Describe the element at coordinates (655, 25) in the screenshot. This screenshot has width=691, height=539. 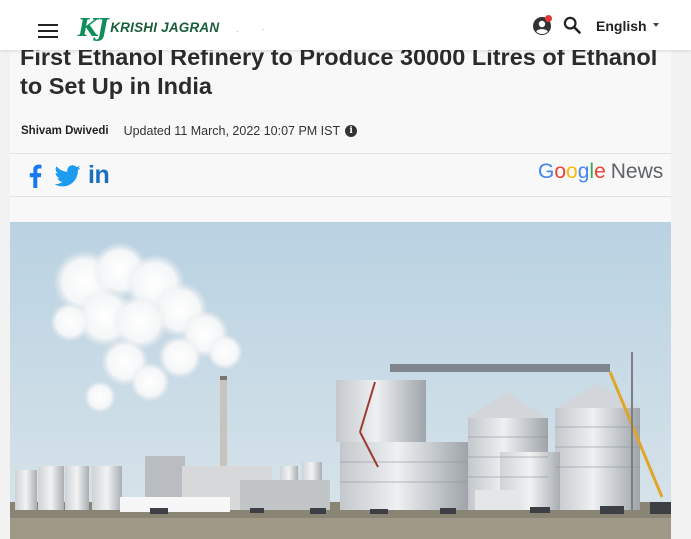
I see `chevron-down-icon` at that location.